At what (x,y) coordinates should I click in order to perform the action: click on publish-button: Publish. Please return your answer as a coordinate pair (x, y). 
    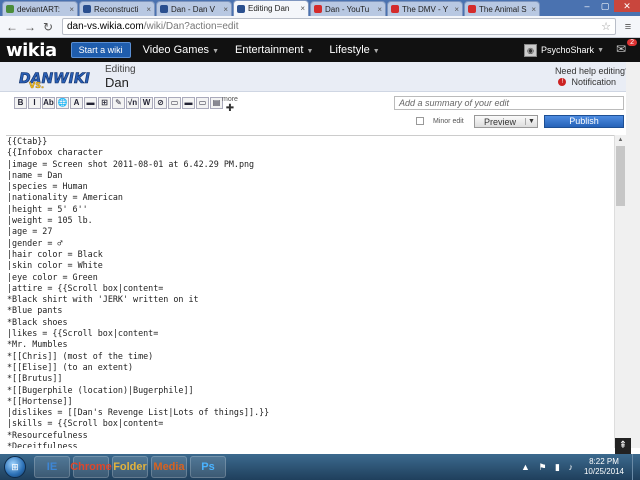
    Looking at the image, I should click on (584, 121).